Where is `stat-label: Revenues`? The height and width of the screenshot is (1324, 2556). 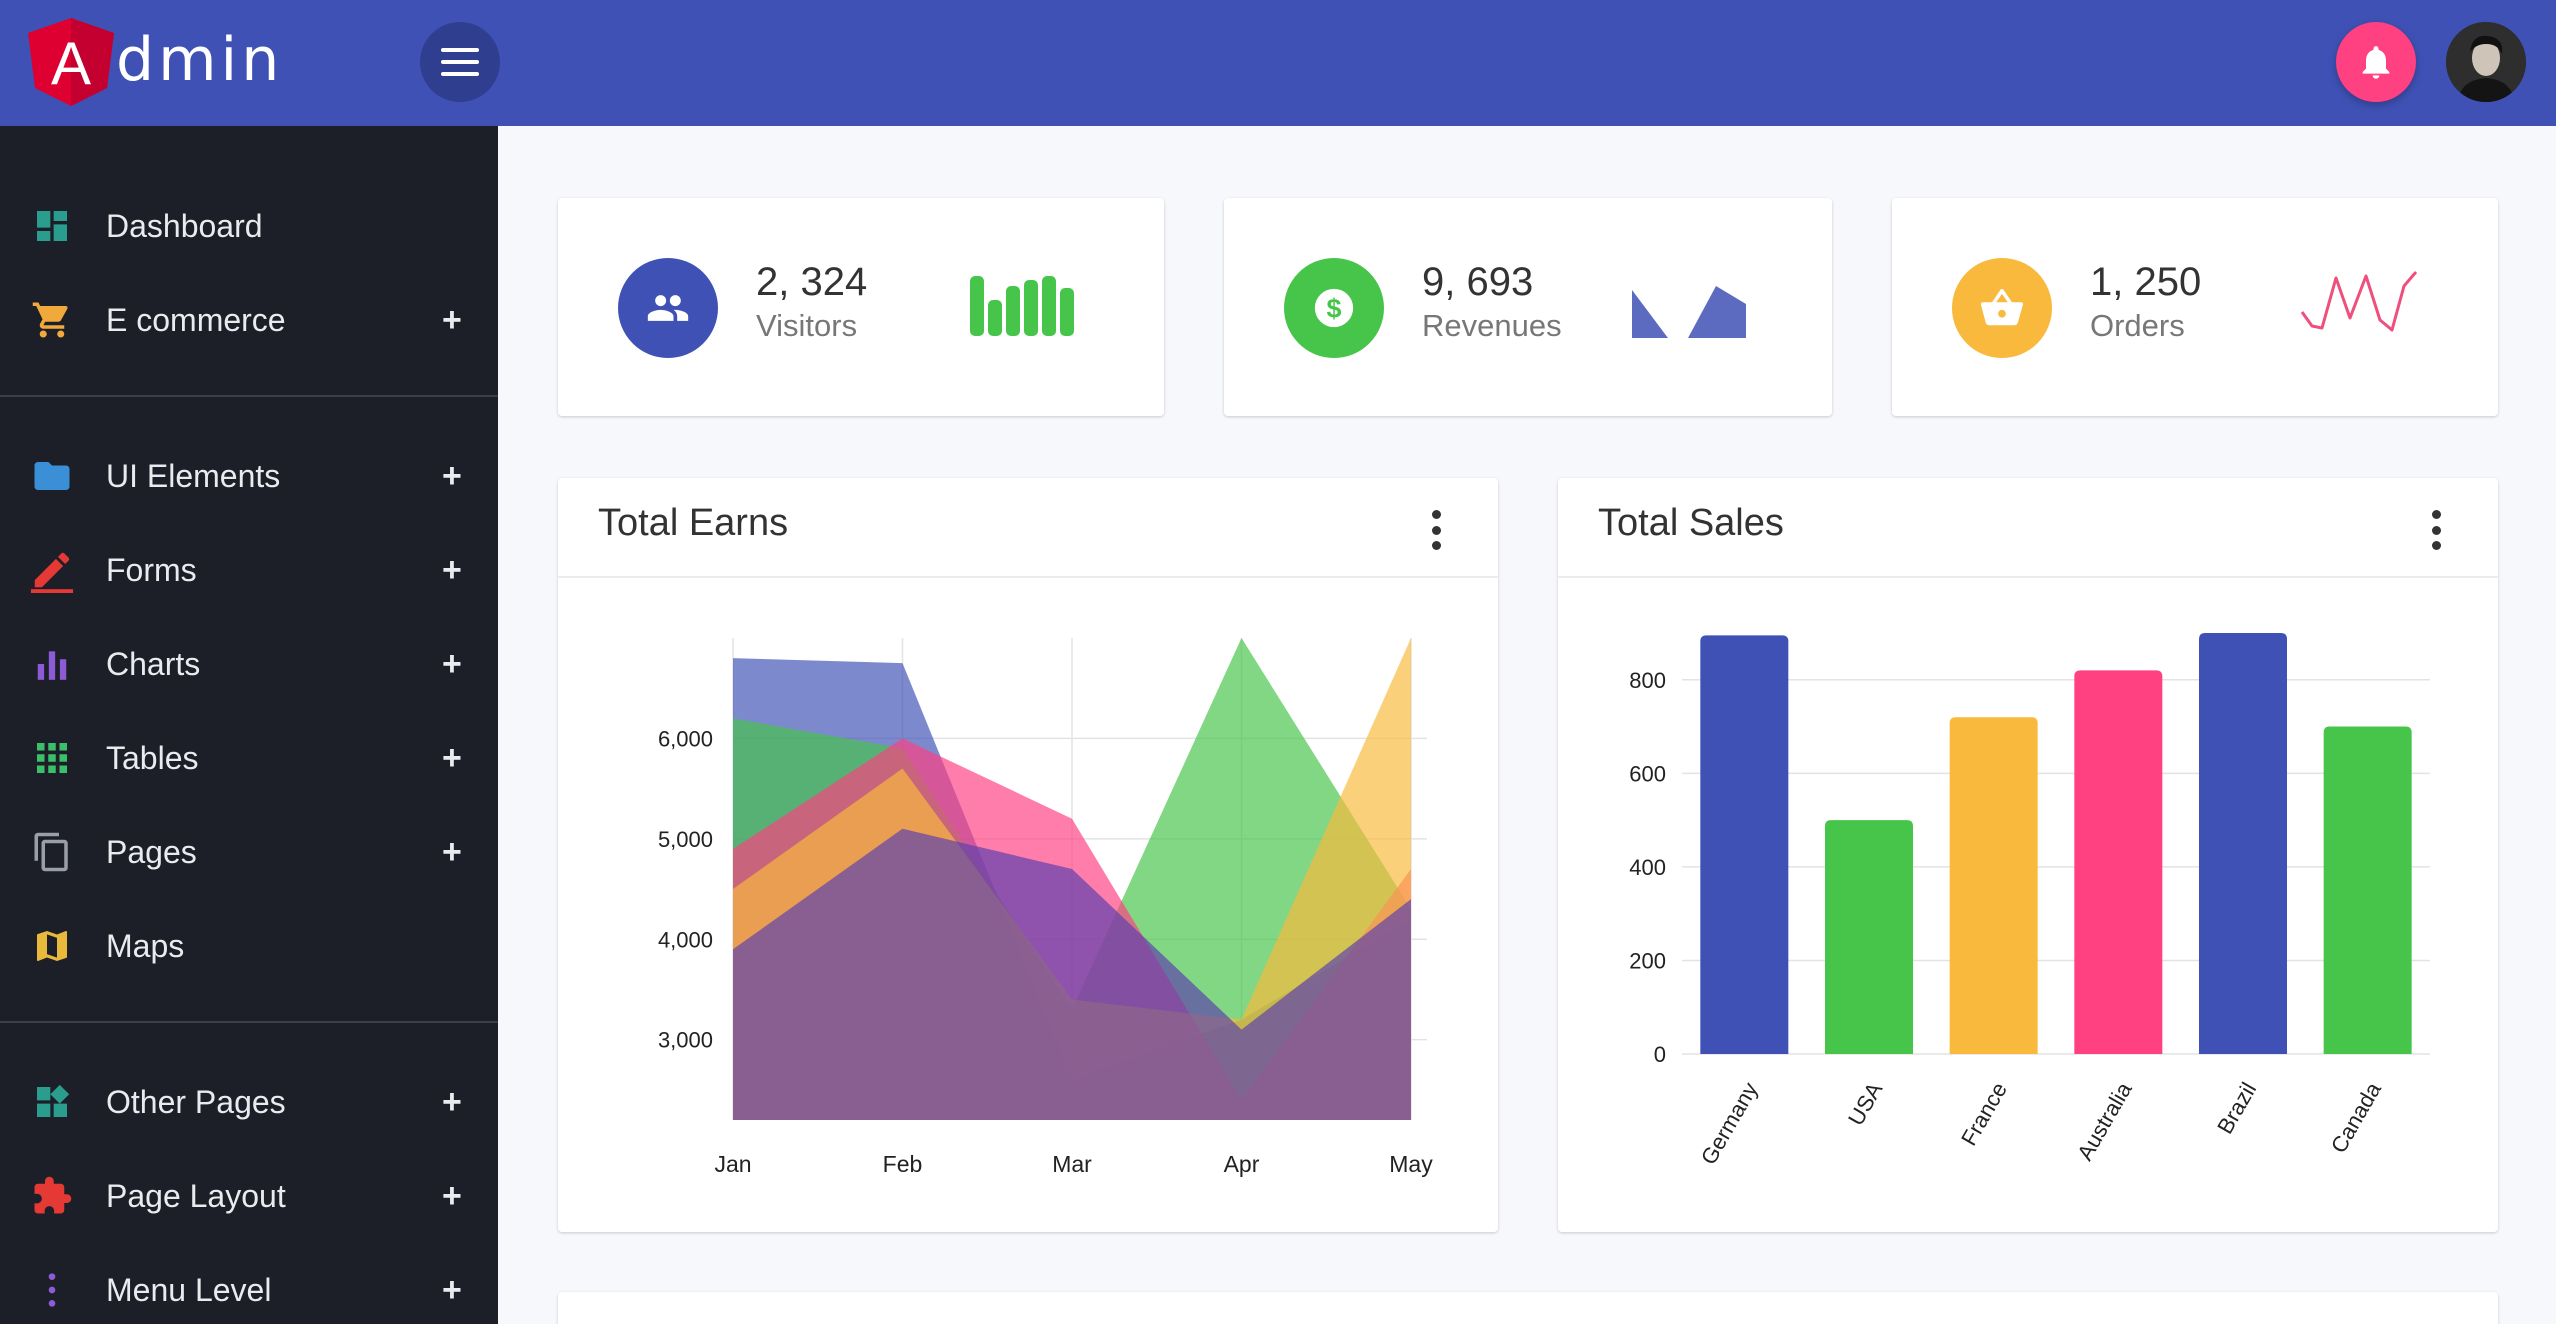
stat-label: Revenues is located at coordinates (1492, 325).